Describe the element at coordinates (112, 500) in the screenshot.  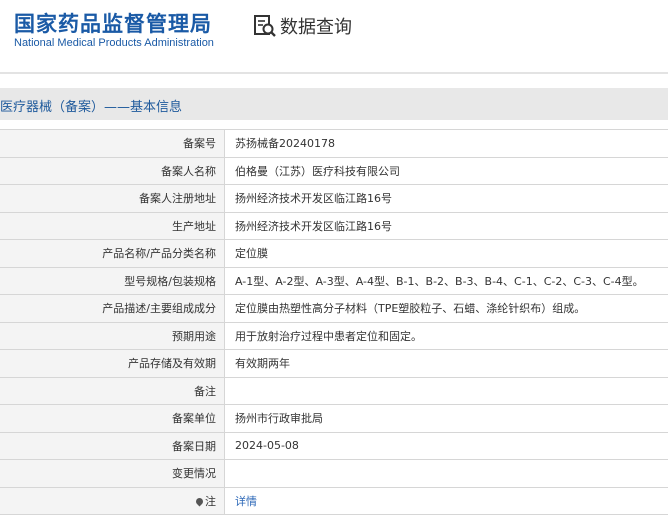
I see `note-label-cell: 注` at that location.